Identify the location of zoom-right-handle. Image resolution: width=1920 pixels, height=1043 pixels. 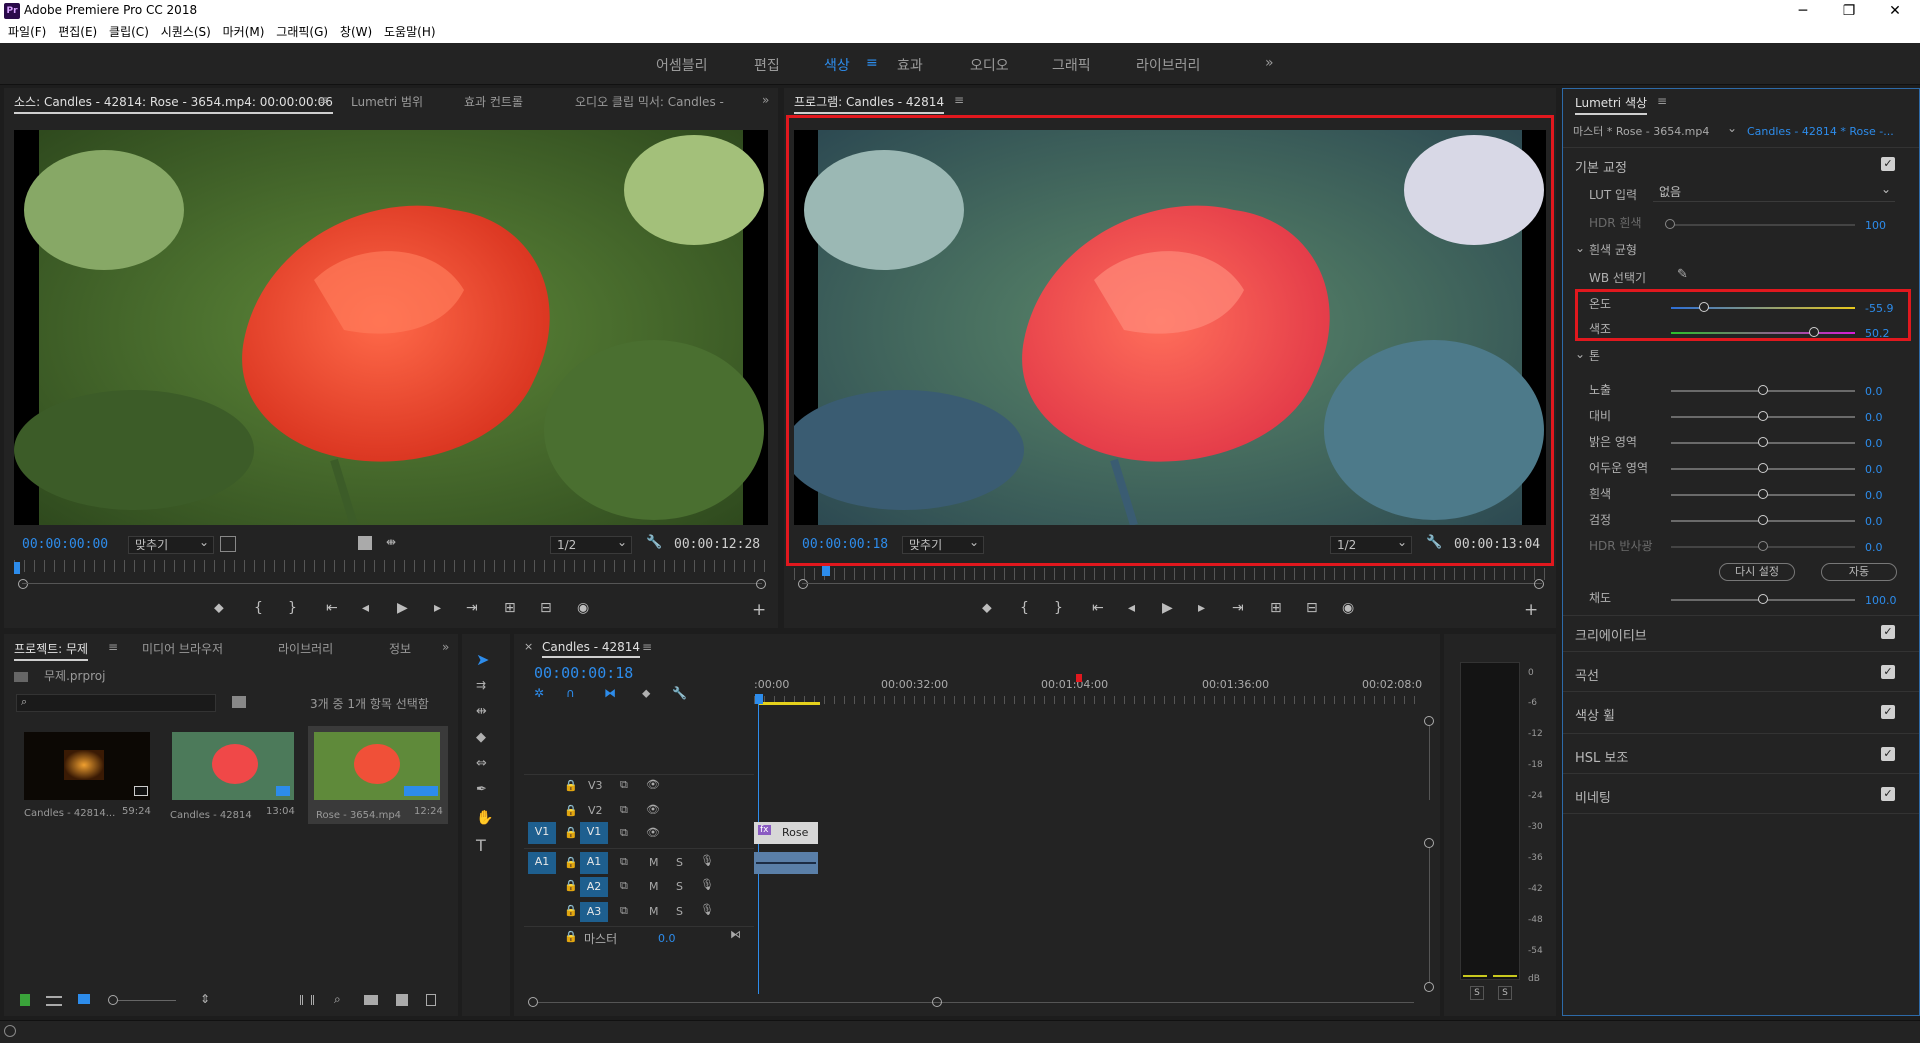
(761, 584).